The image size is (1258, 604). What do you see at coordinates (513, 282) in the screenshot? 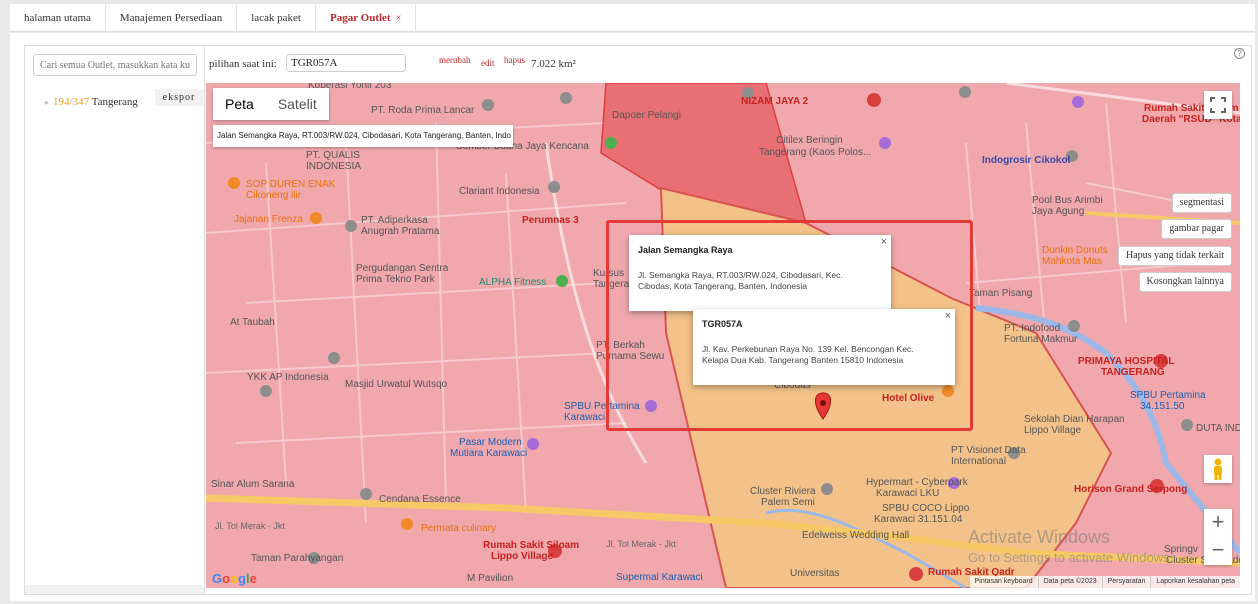
I see `map-label: ALPHA Fitness` at bounding box center [513, 282].